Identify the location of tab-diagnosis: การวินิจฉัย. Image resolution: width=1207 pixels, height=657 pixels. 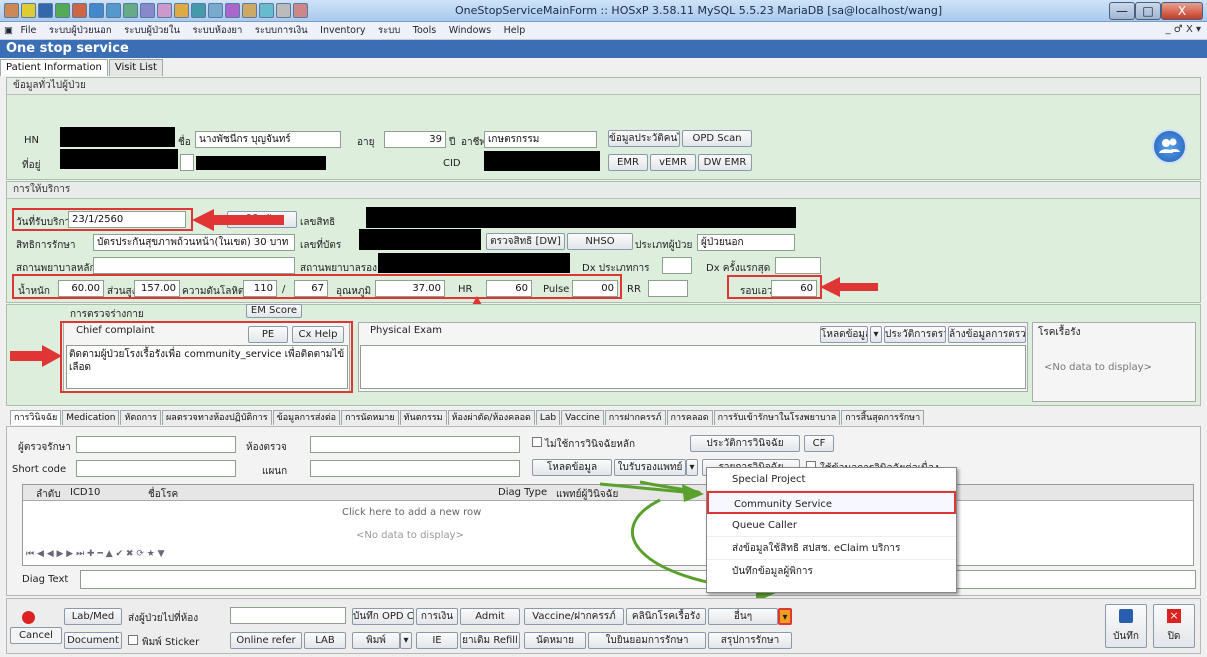
(36, 417).